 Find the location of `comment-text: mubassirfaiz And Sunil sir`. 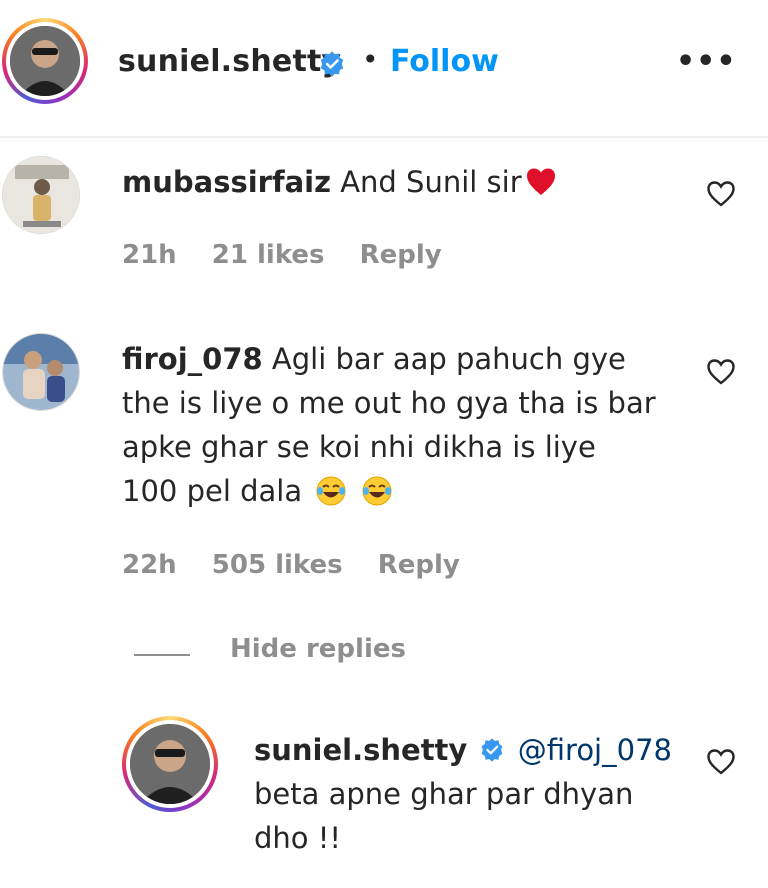

comment-text: mubassirfaiz And Sunil sir is located at coordinates (341, 182).